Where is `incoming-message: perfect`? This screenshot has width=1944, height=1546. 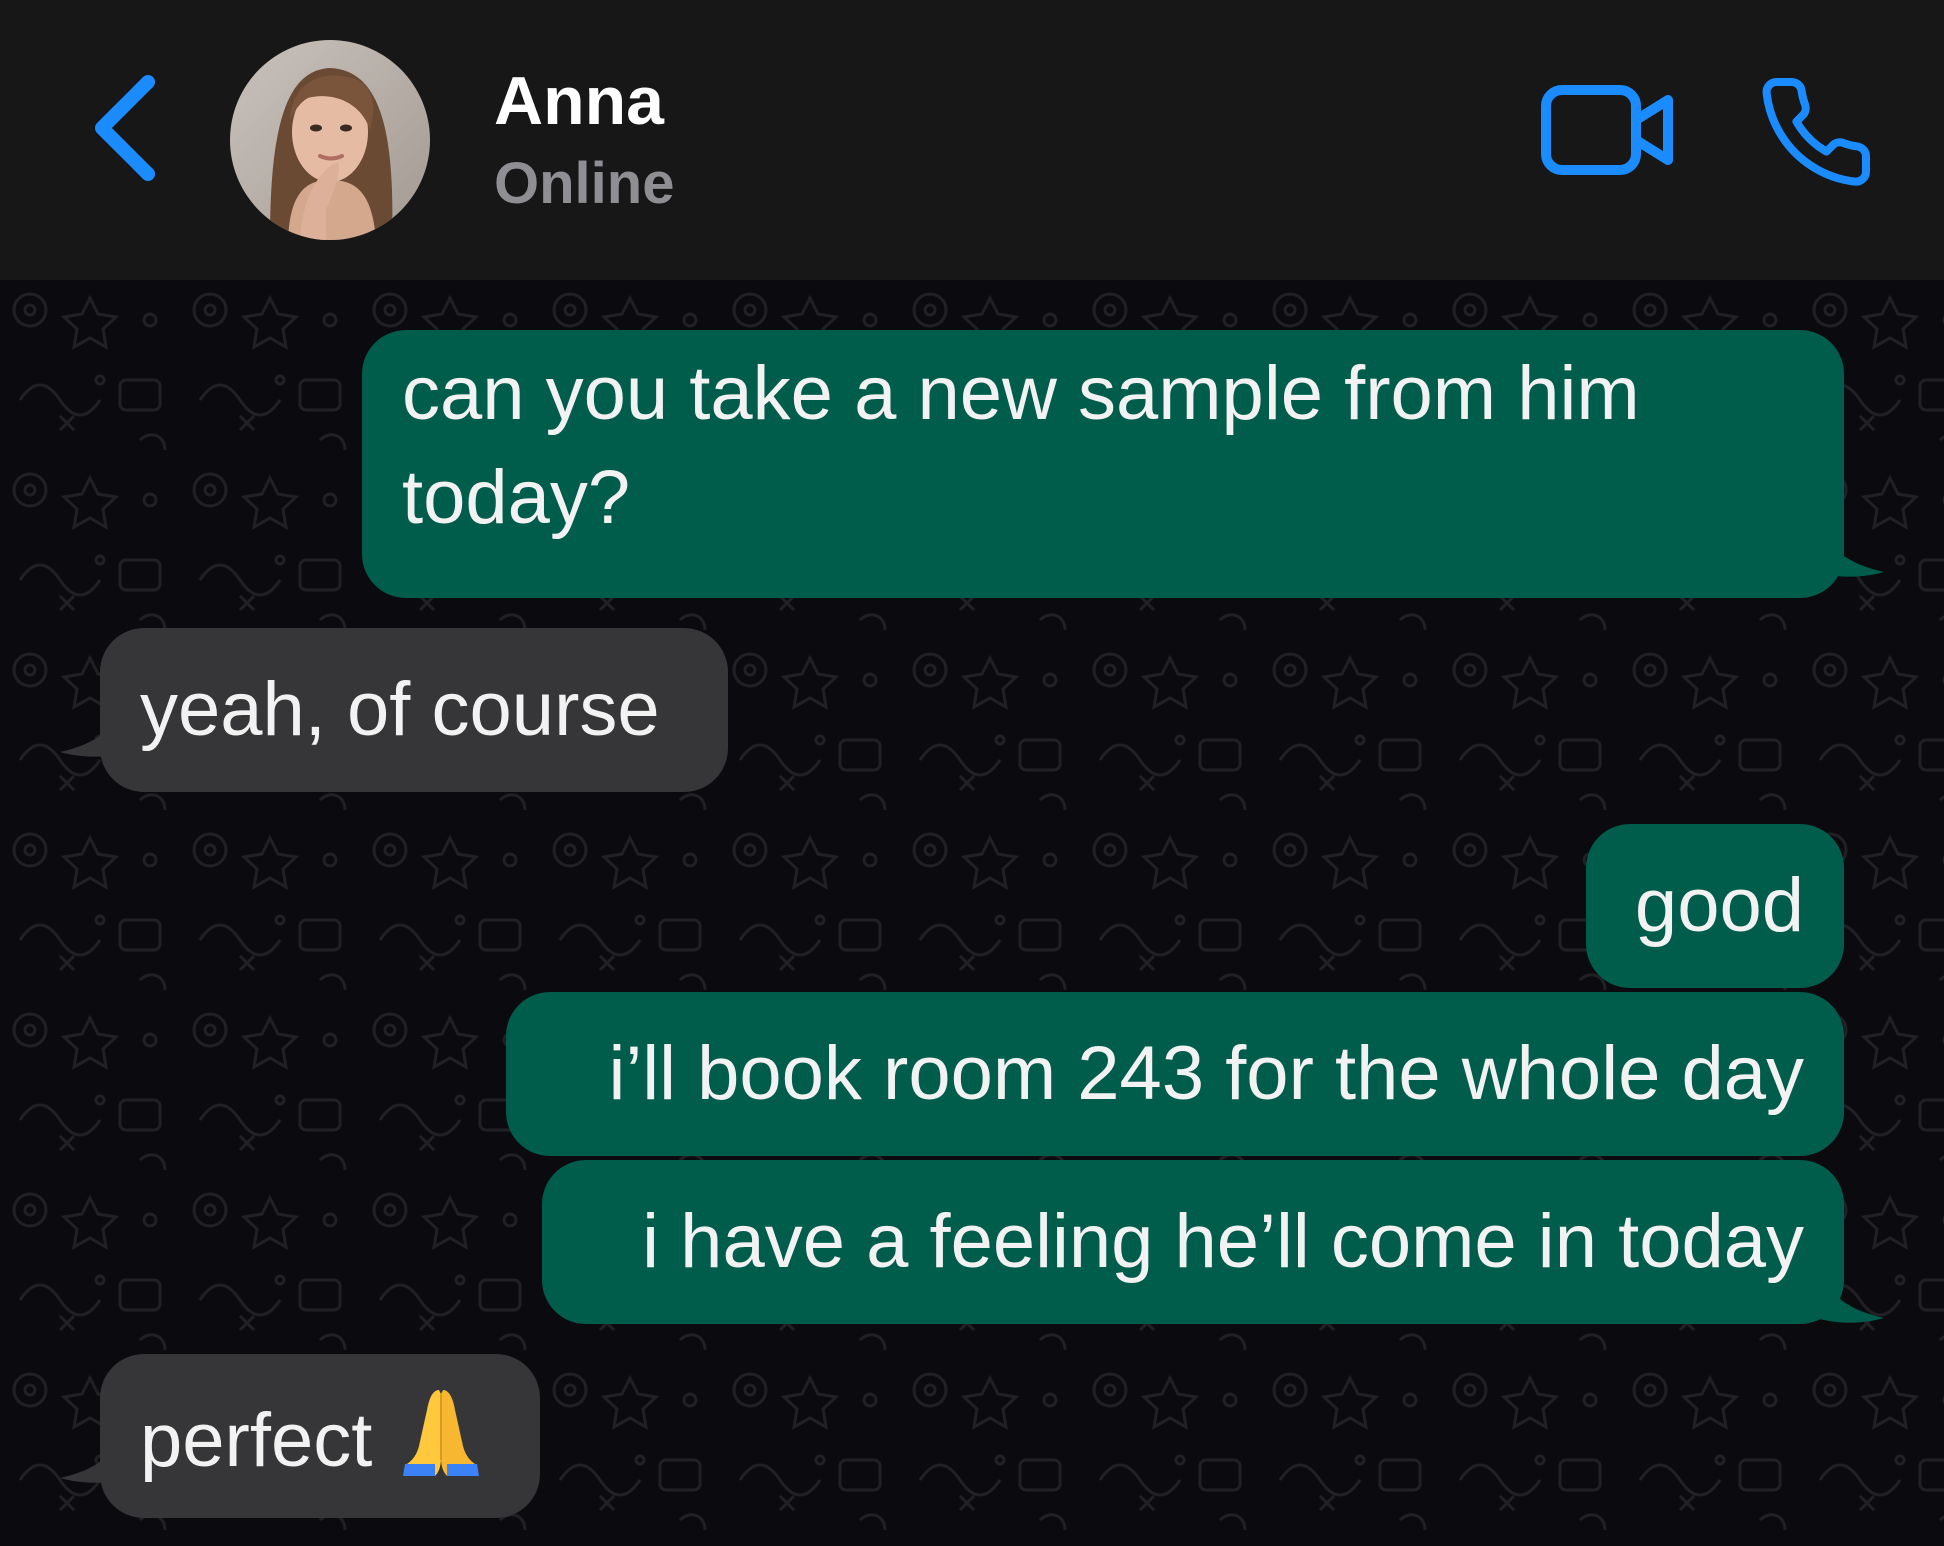
incoming-message: perfect is located at coordinates (320, 1436).